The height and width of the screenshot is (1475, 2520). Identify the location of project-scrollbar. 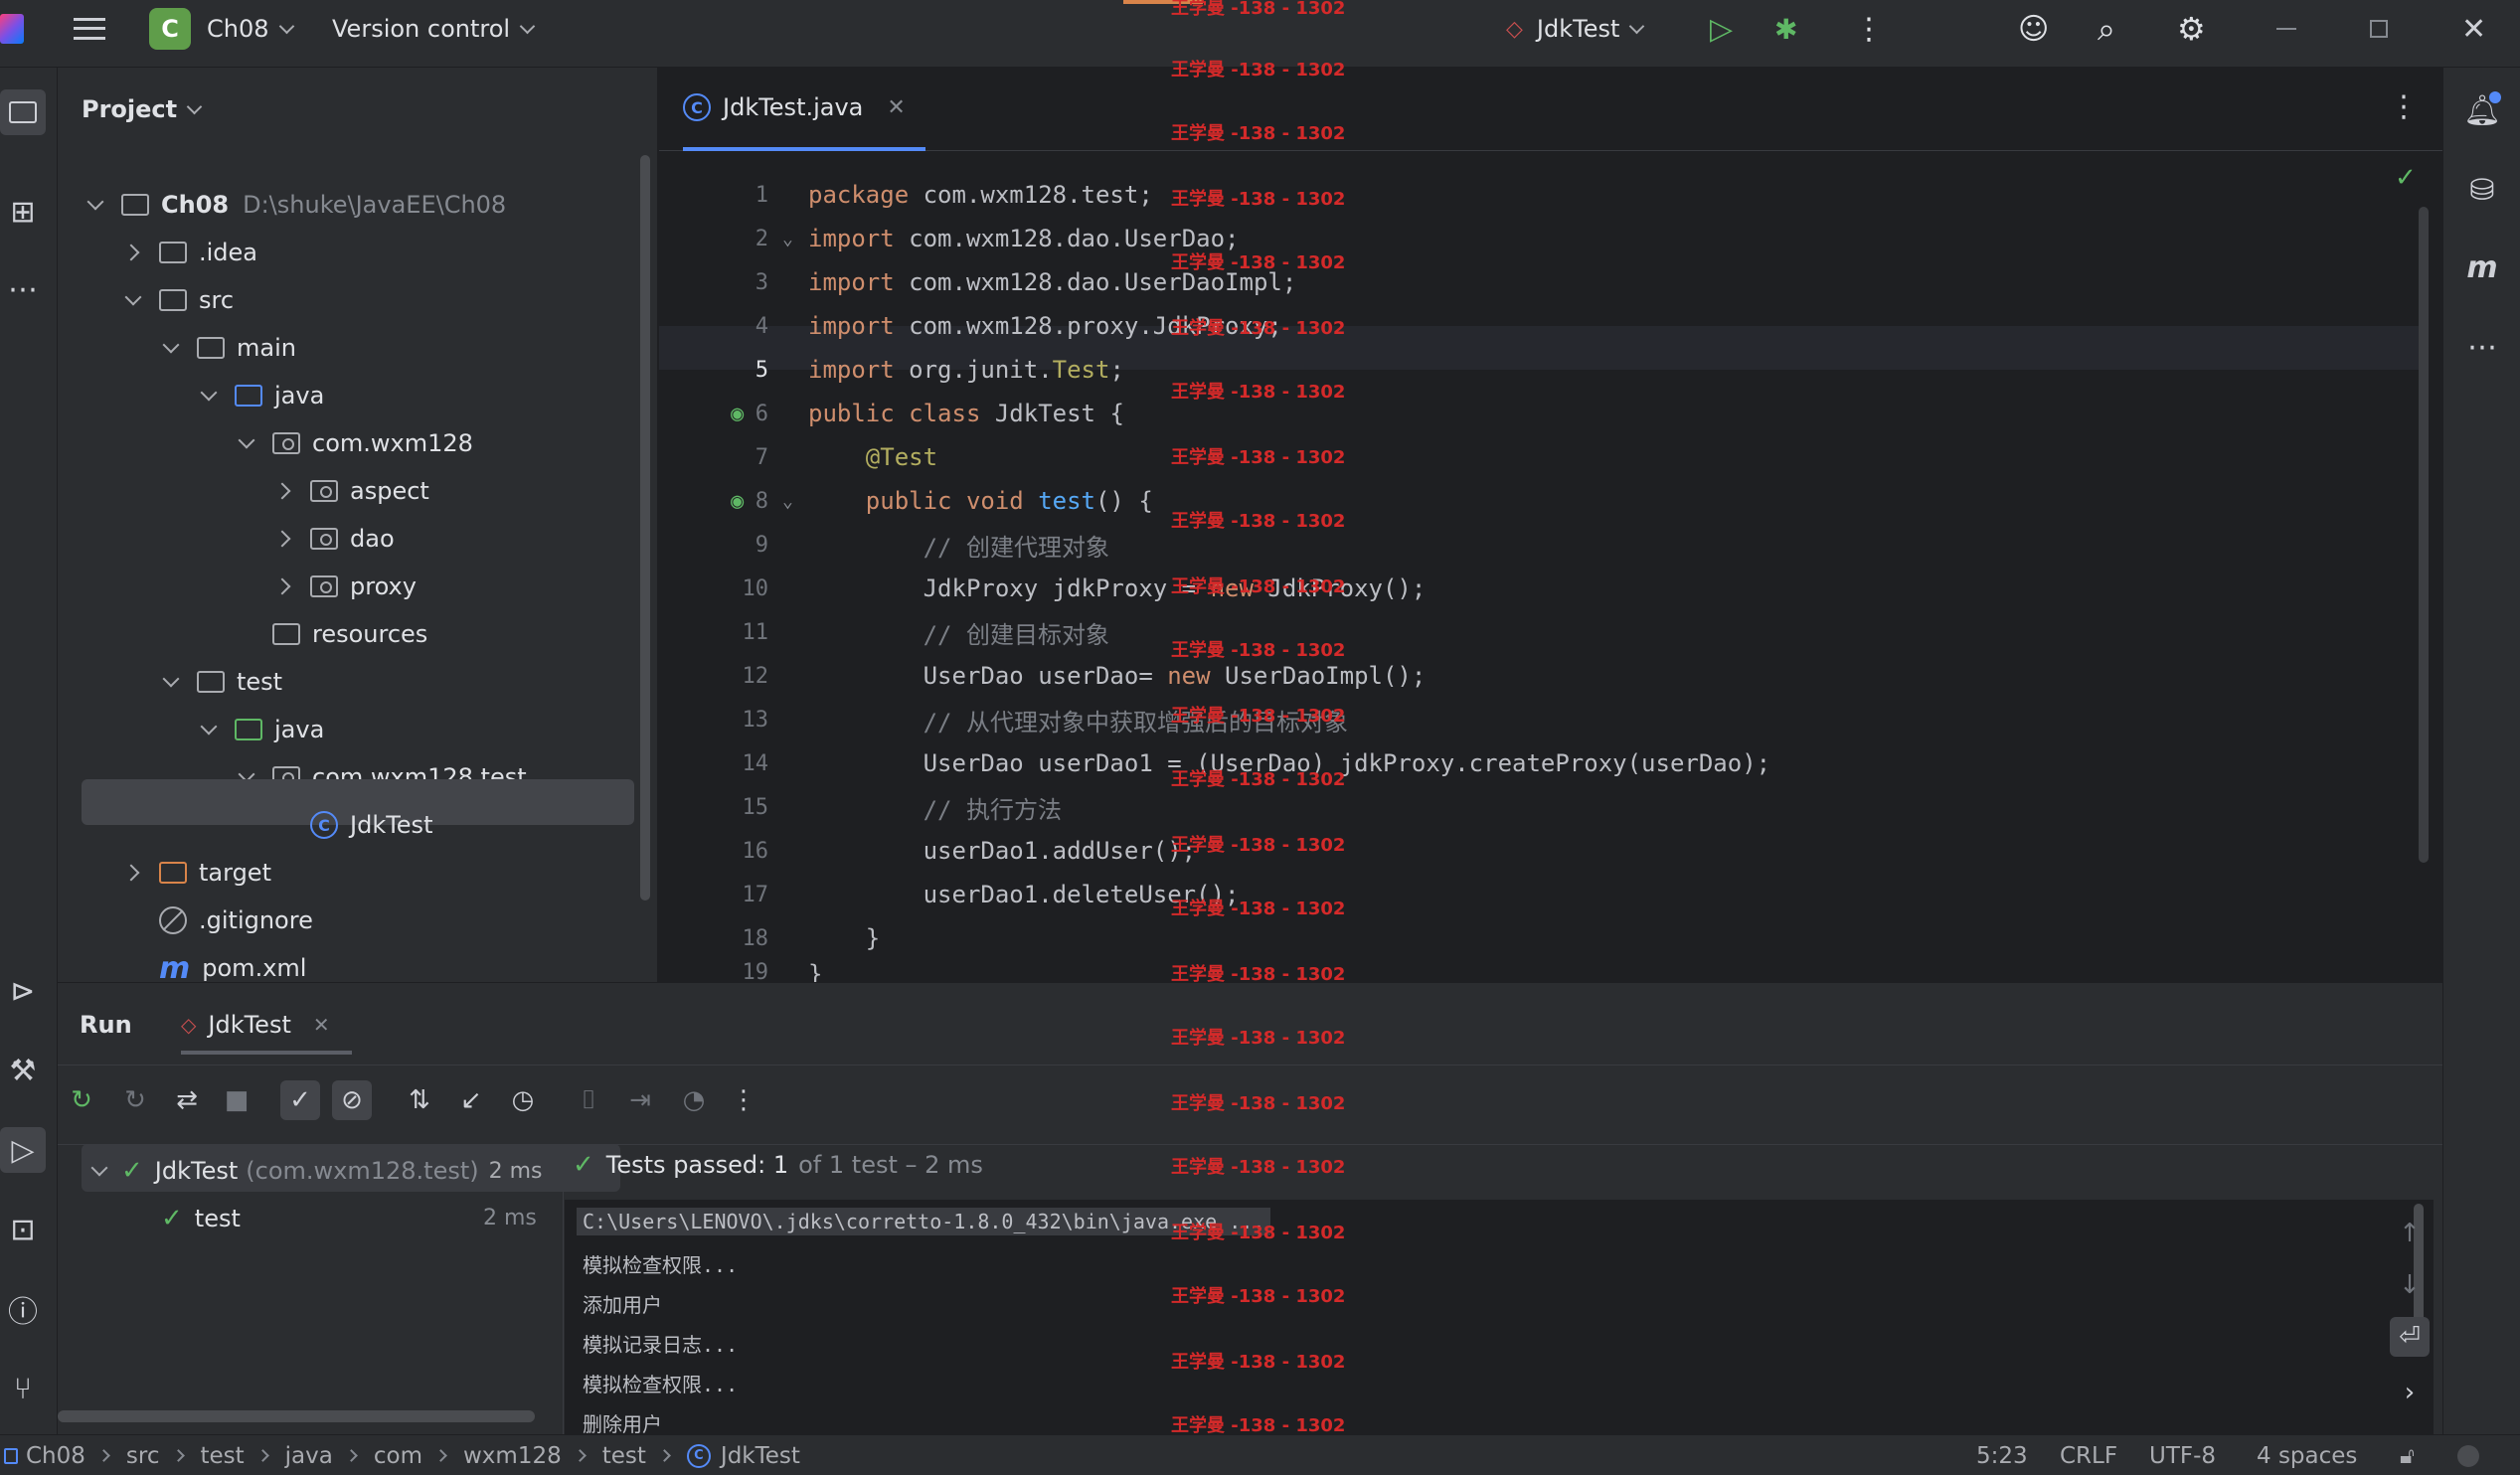
(645, 528).